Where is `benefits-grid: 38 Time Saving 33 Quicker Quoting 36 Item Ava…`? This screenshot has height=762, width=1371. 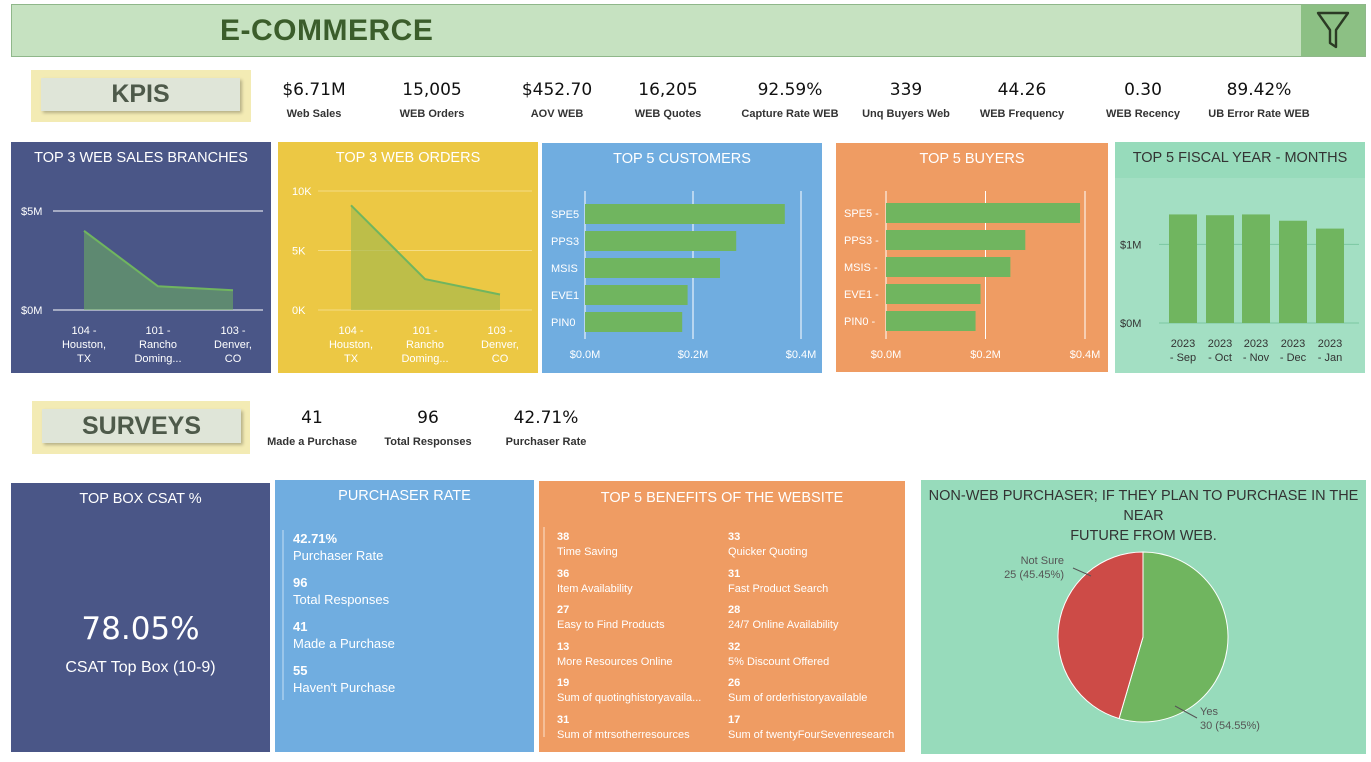
benefits-grid: 38 Time Saving 33 Quicker Quoting 36 Item Ava… is located at coordinates (722, 616).